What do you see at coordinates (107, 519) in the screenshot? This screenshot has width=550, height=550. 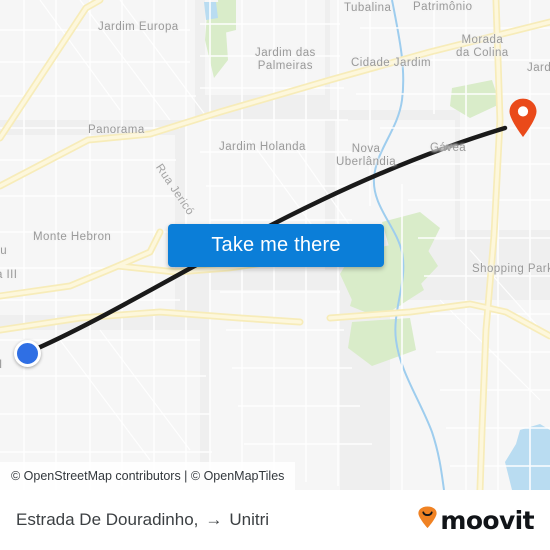 I see `route-origin-label: Estrada De Douradinho,` at bounding box center [107, 519].